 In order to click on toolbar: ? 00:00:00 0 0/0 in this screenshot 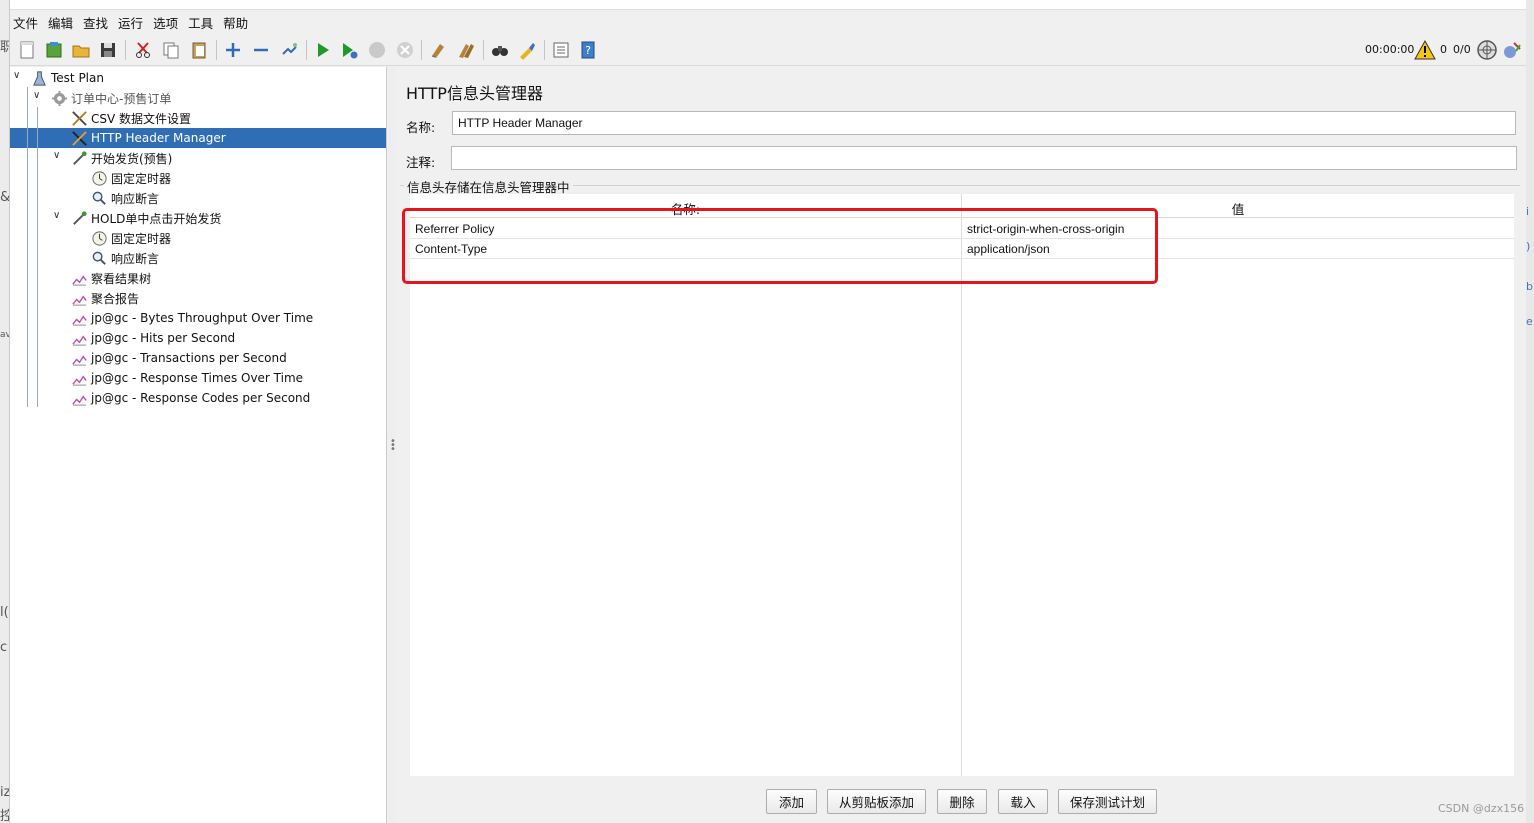, I will do `click(768, 50)`.